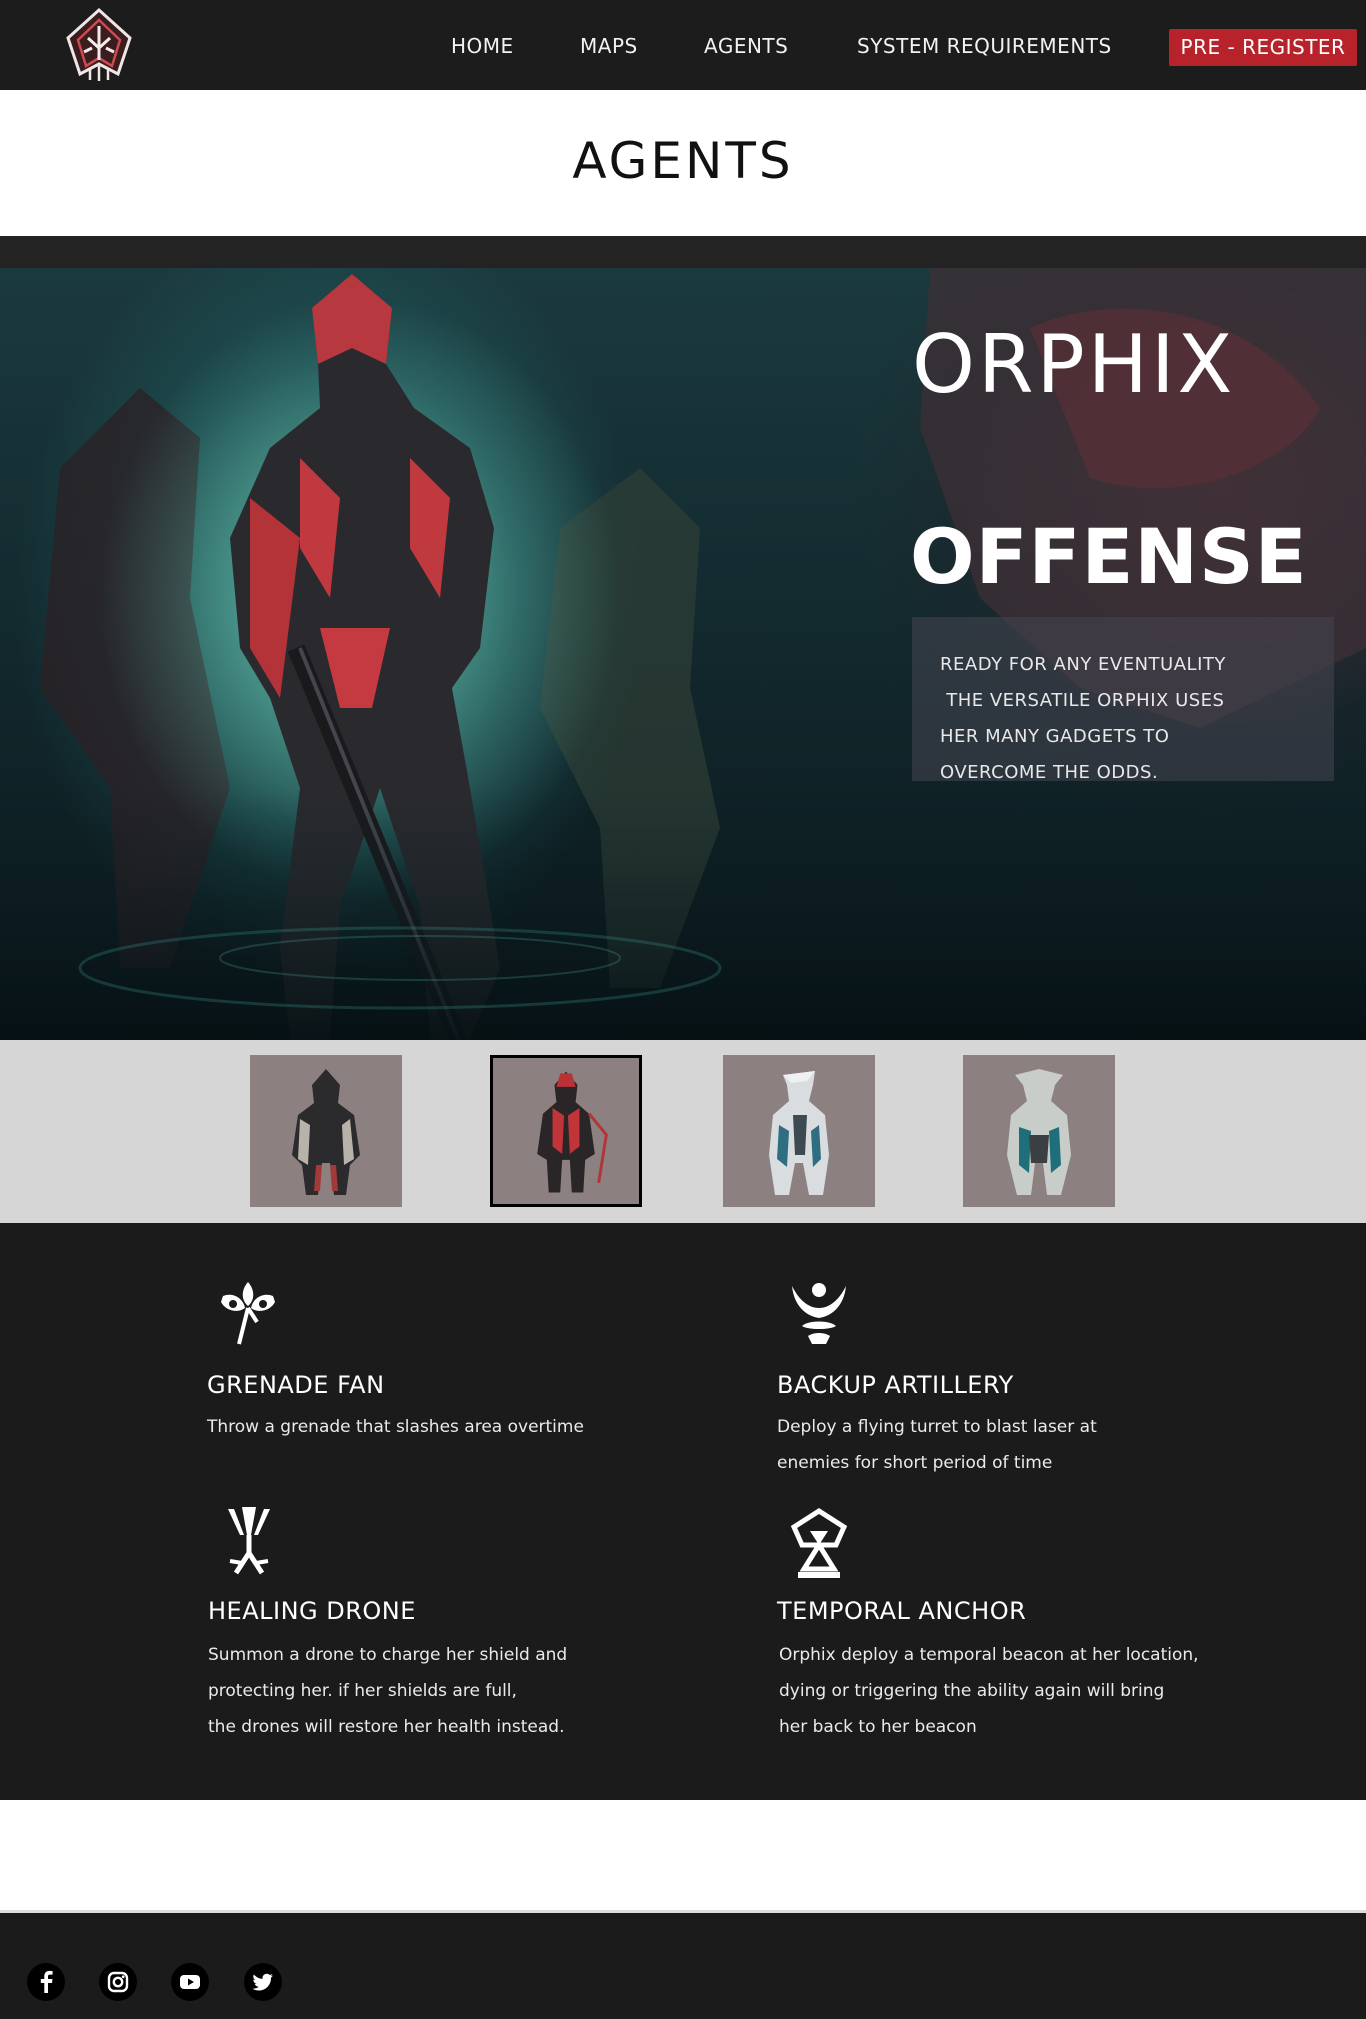 This screenshot has width=1366, height=2019. Describe the element at coordinates (362, 1691) in the screenshot. I see `ability-description-line: protecting her. if her shields are full,` at that location.